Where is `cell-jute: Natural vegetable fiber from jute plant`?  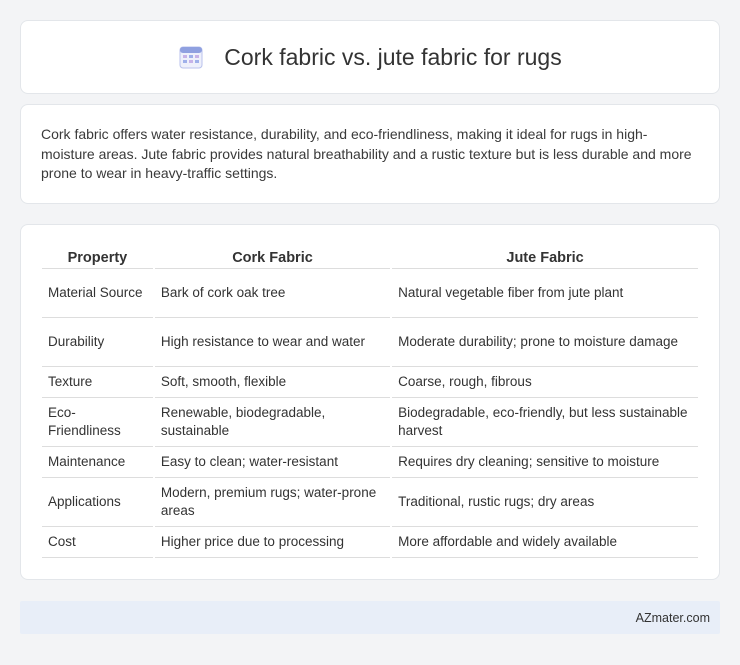 cell-jute: Natural vegetable fiber from jute plant is located at coordinates (545, 293).